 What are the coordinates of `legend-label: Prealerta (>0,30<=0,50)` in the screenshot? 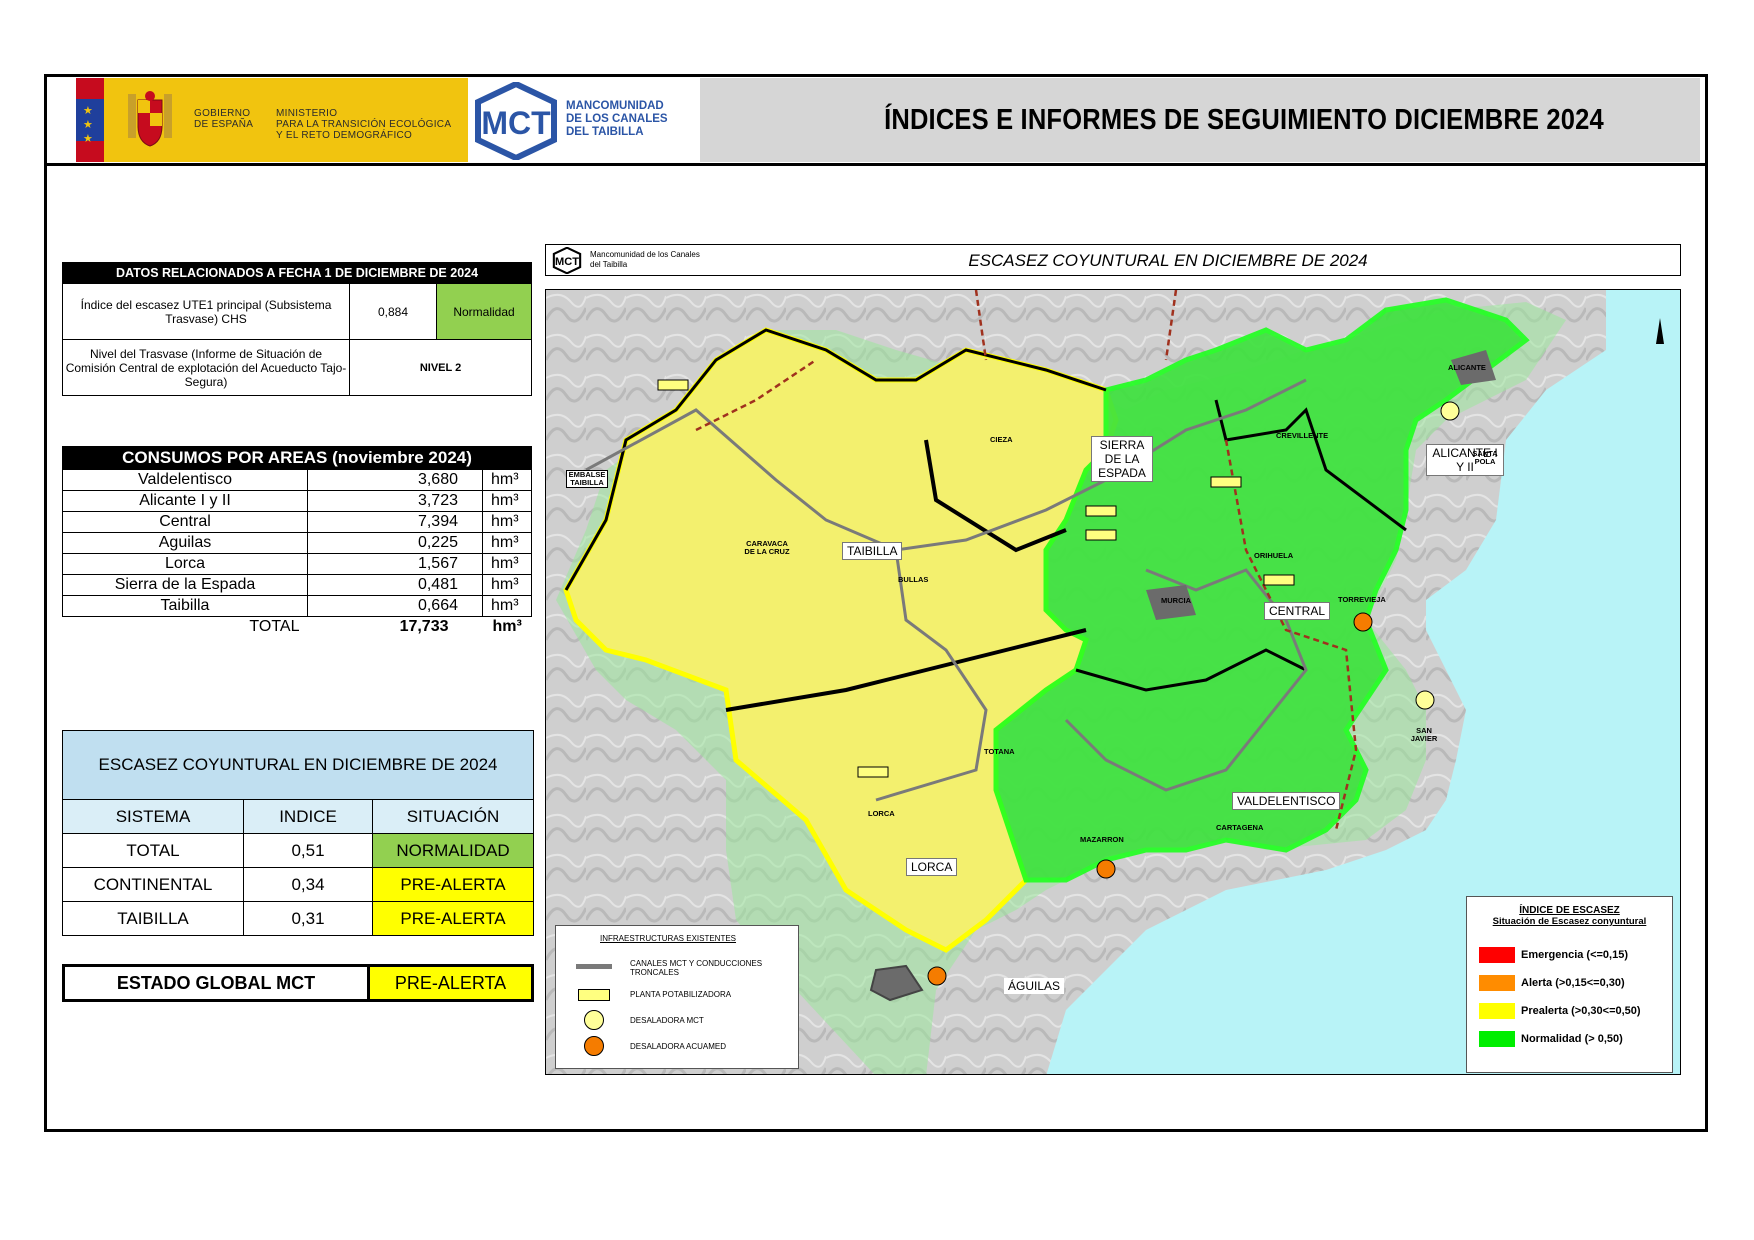 It's located at (1581, 1010).